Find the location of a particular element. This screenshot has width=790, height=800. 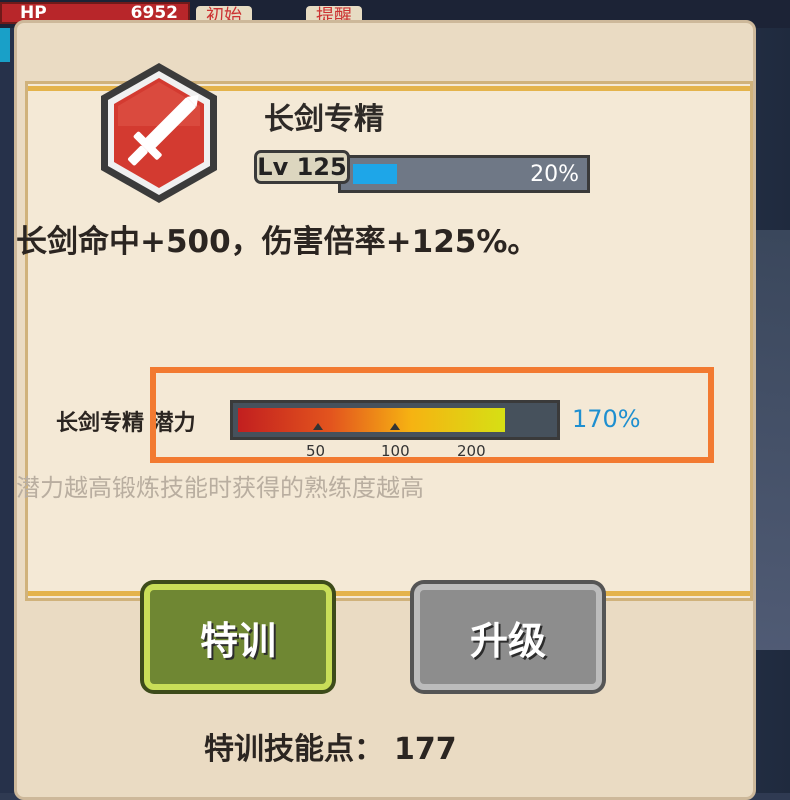

training-points-value: 177 is located at coordinates (425, 749).